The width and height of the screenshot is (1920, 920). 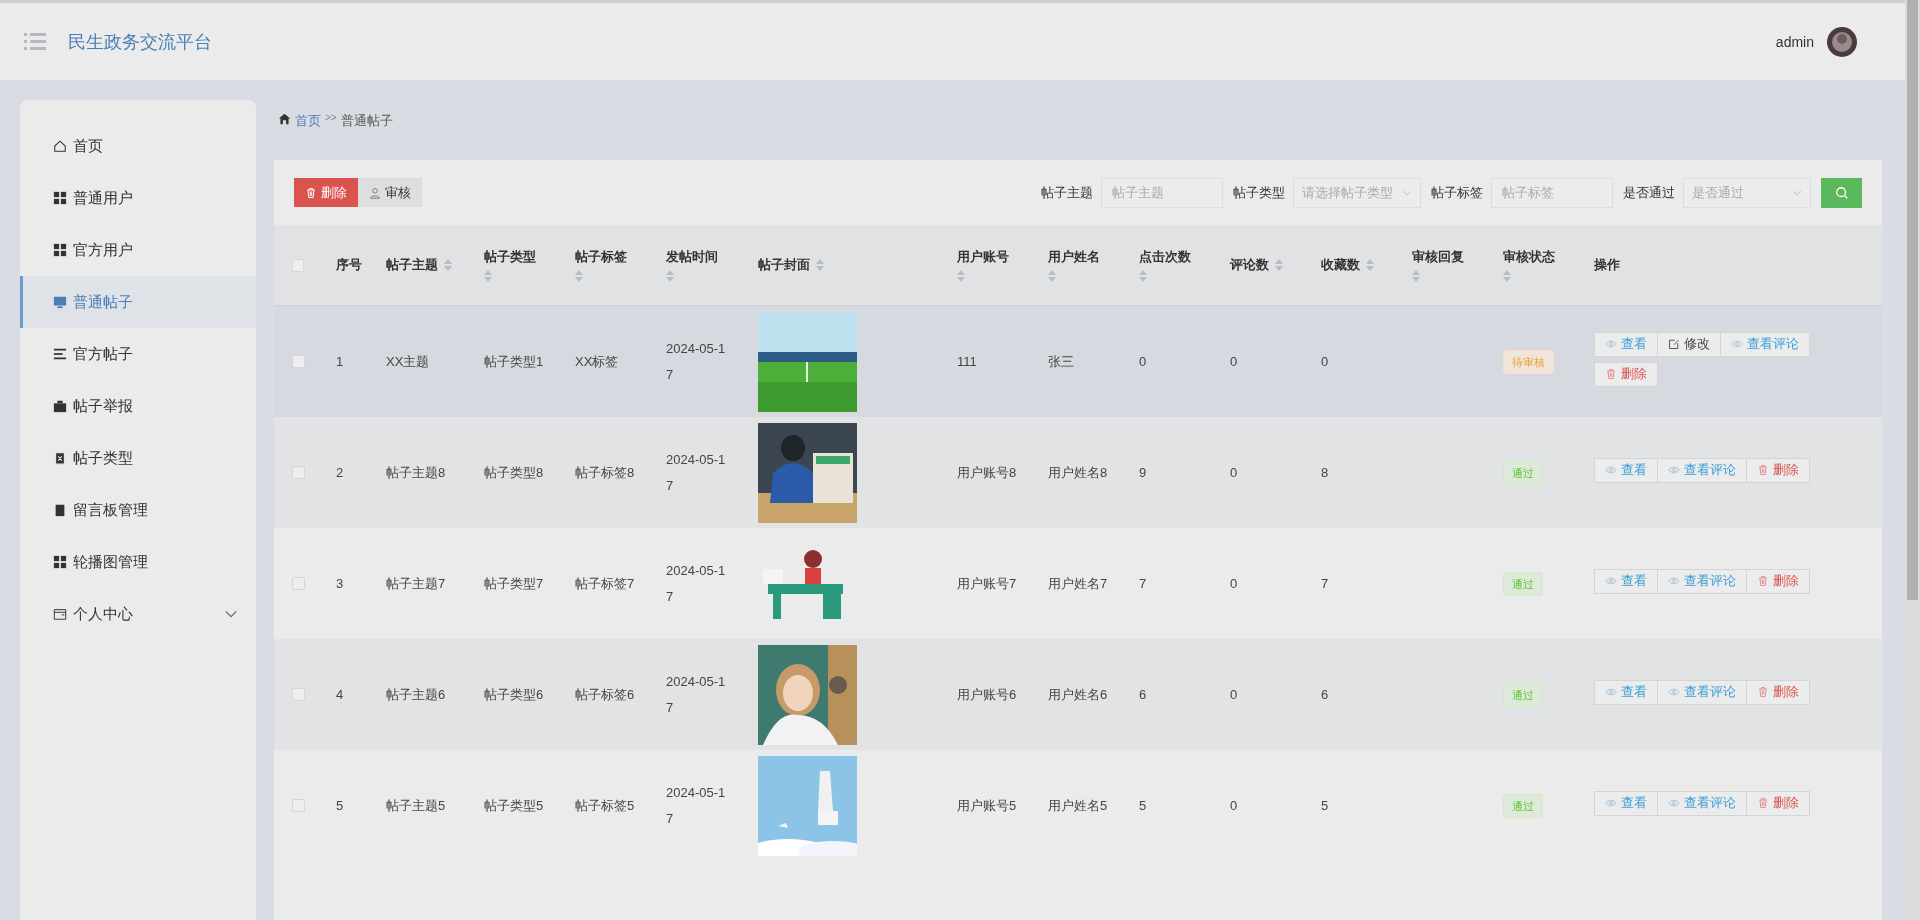 I want to click on table-cell-text: 帖子类型6, so click(x=514, y=694).